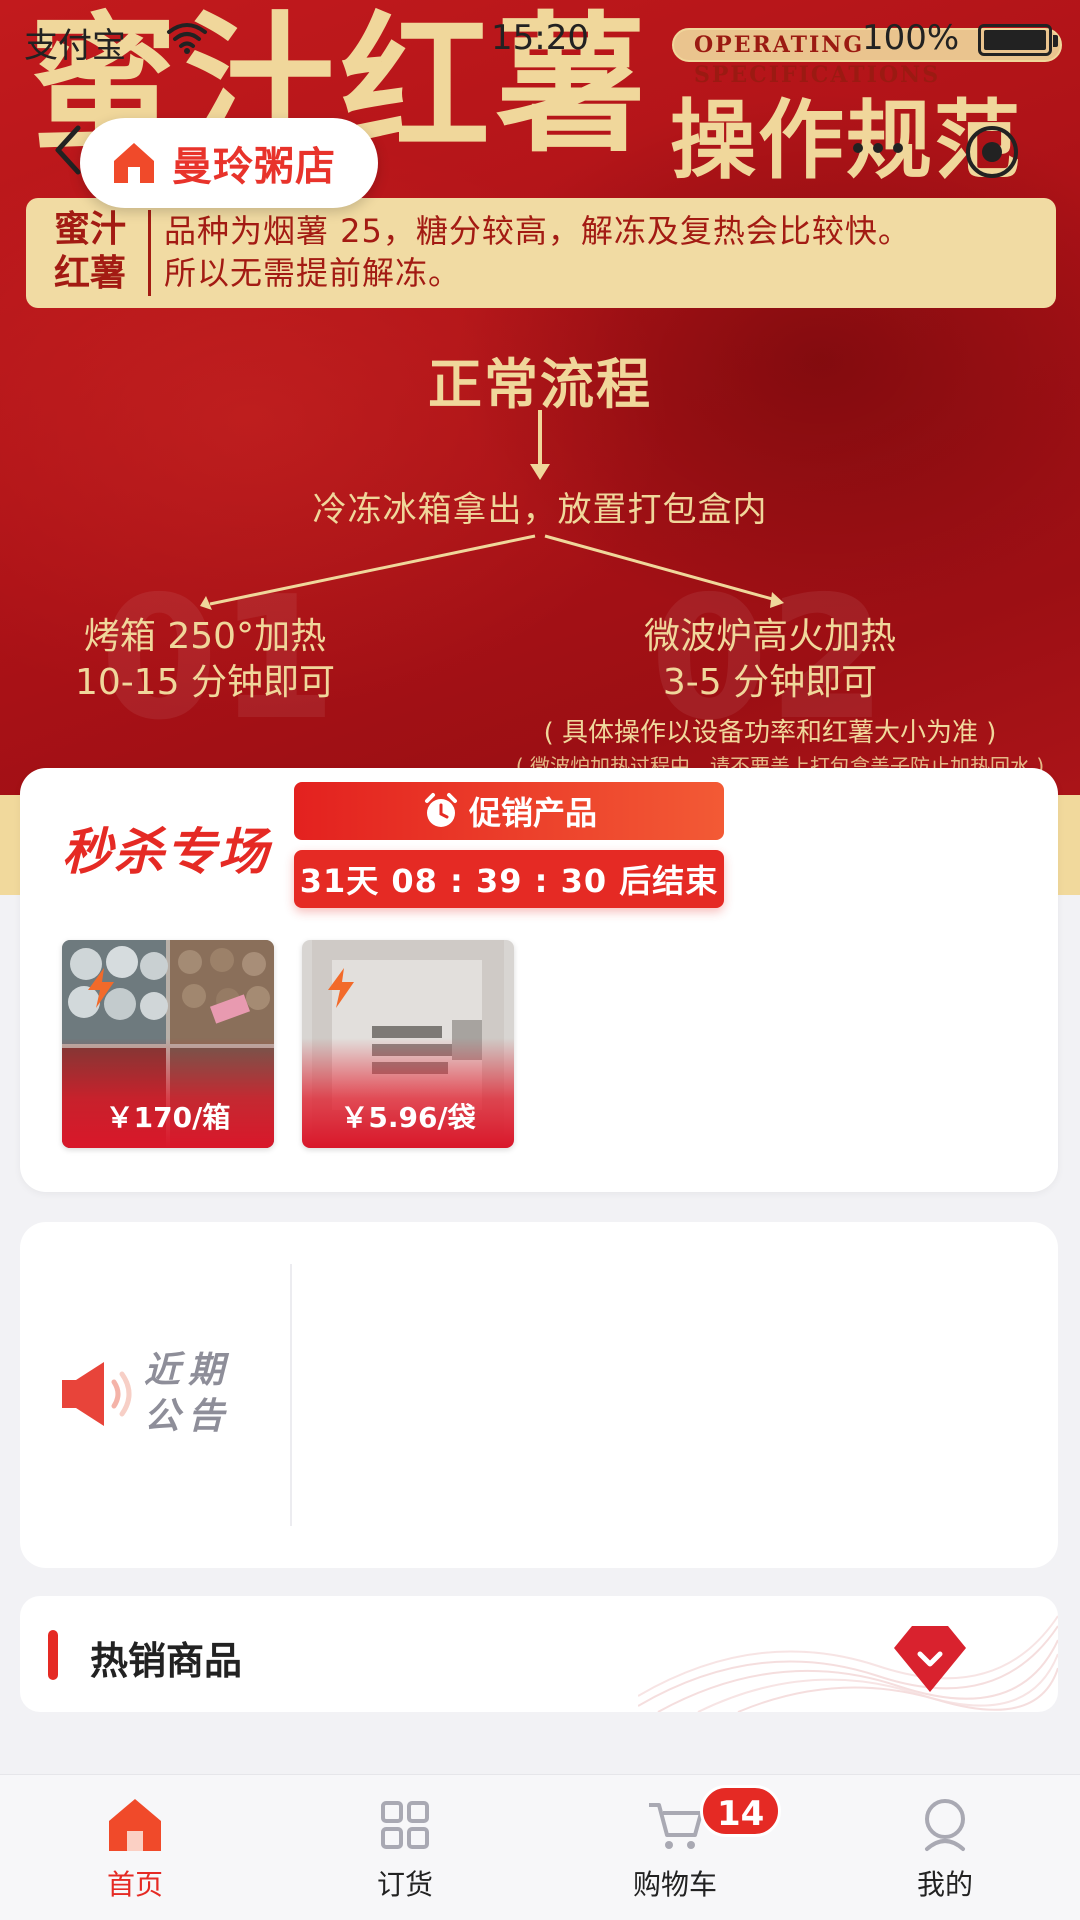 The image size is (1080, 1920). Describe the element at coordinates (540, 510) in the screenshot. I see `flow-step: 冷冻冰箱拿出，放置打包盒内` at that location.